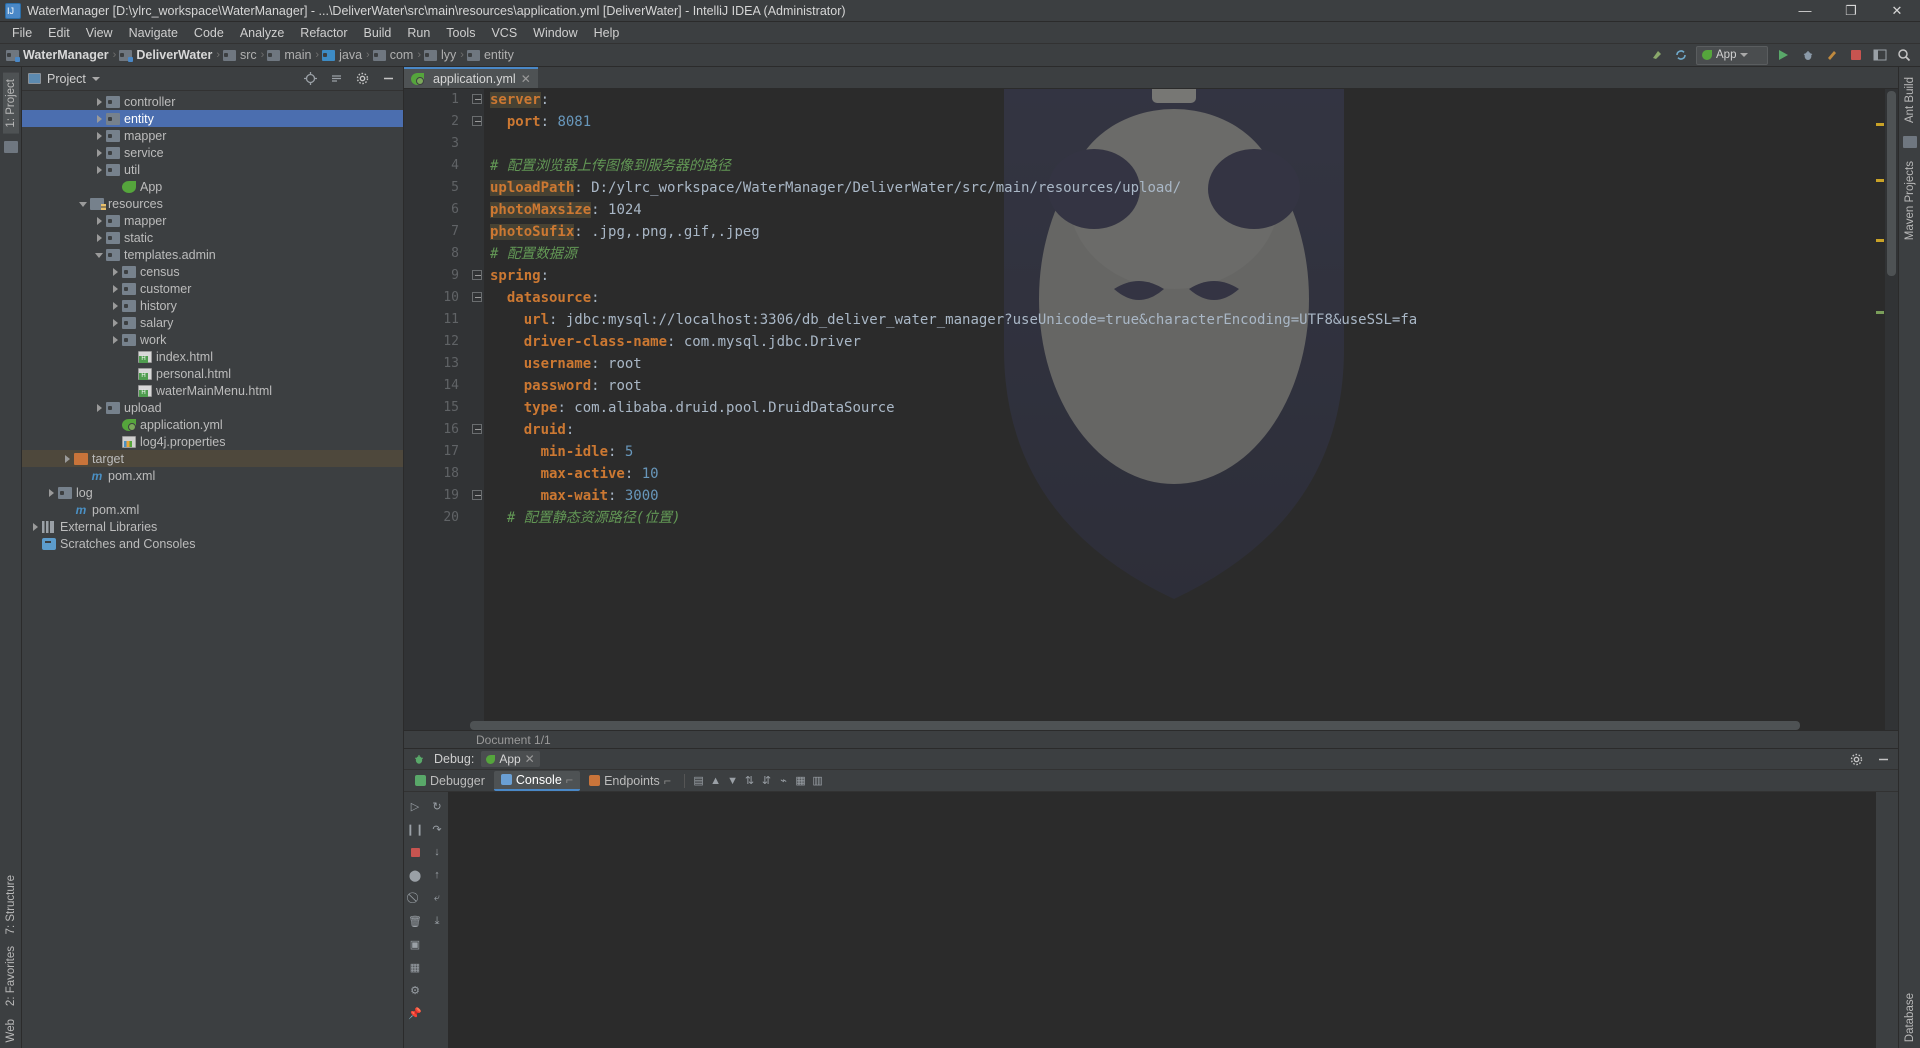  What do you see at coordinates (1194, 210) in the screenshot?
I see `code-line: photoMaxsize: 1024` at bounding box center [1194, 210].